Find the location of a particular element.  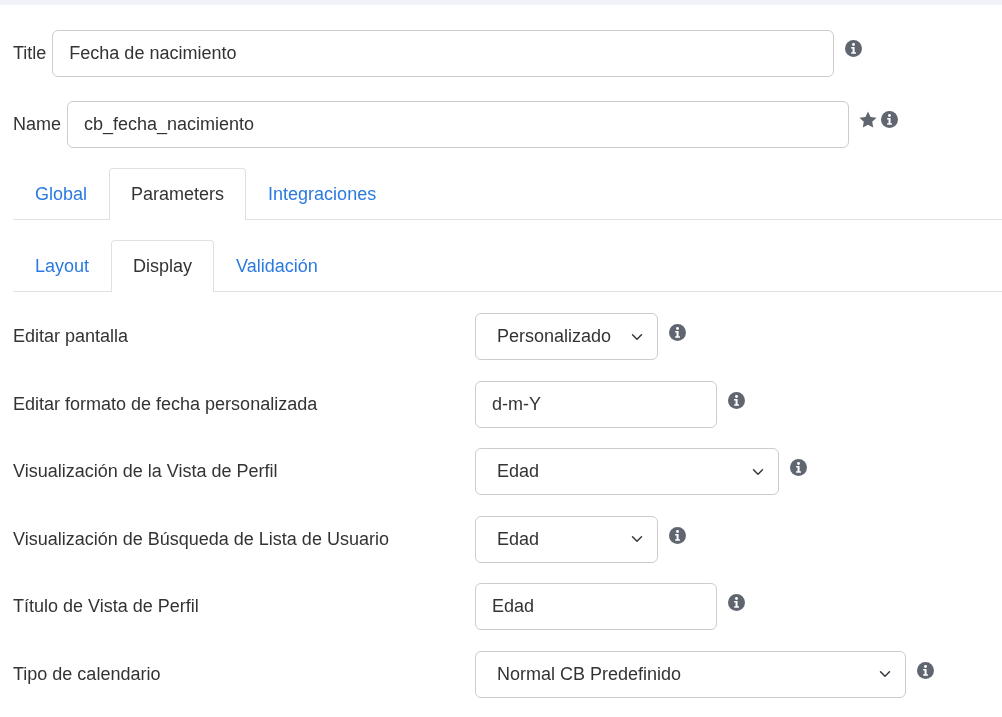

tab: Parameters is located at coordinates (178, 194).